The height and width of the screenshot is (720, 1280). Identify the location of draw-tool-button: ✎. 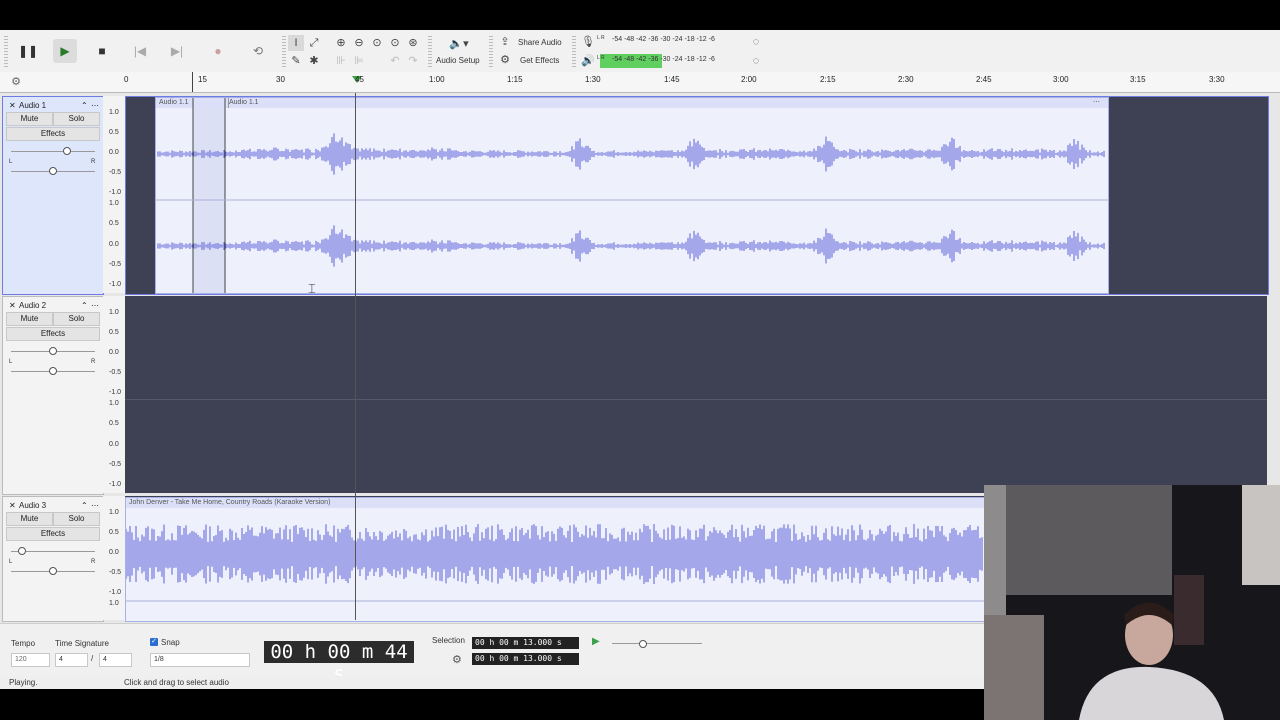
(296, 61).